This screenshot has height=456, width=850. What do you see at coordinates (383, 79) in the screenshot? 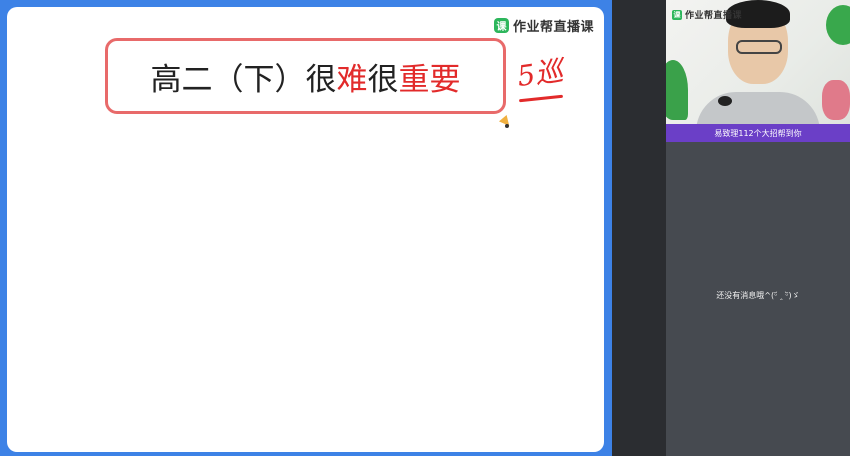
I see `title-part-3: 很` at bounding box center [383, 79].